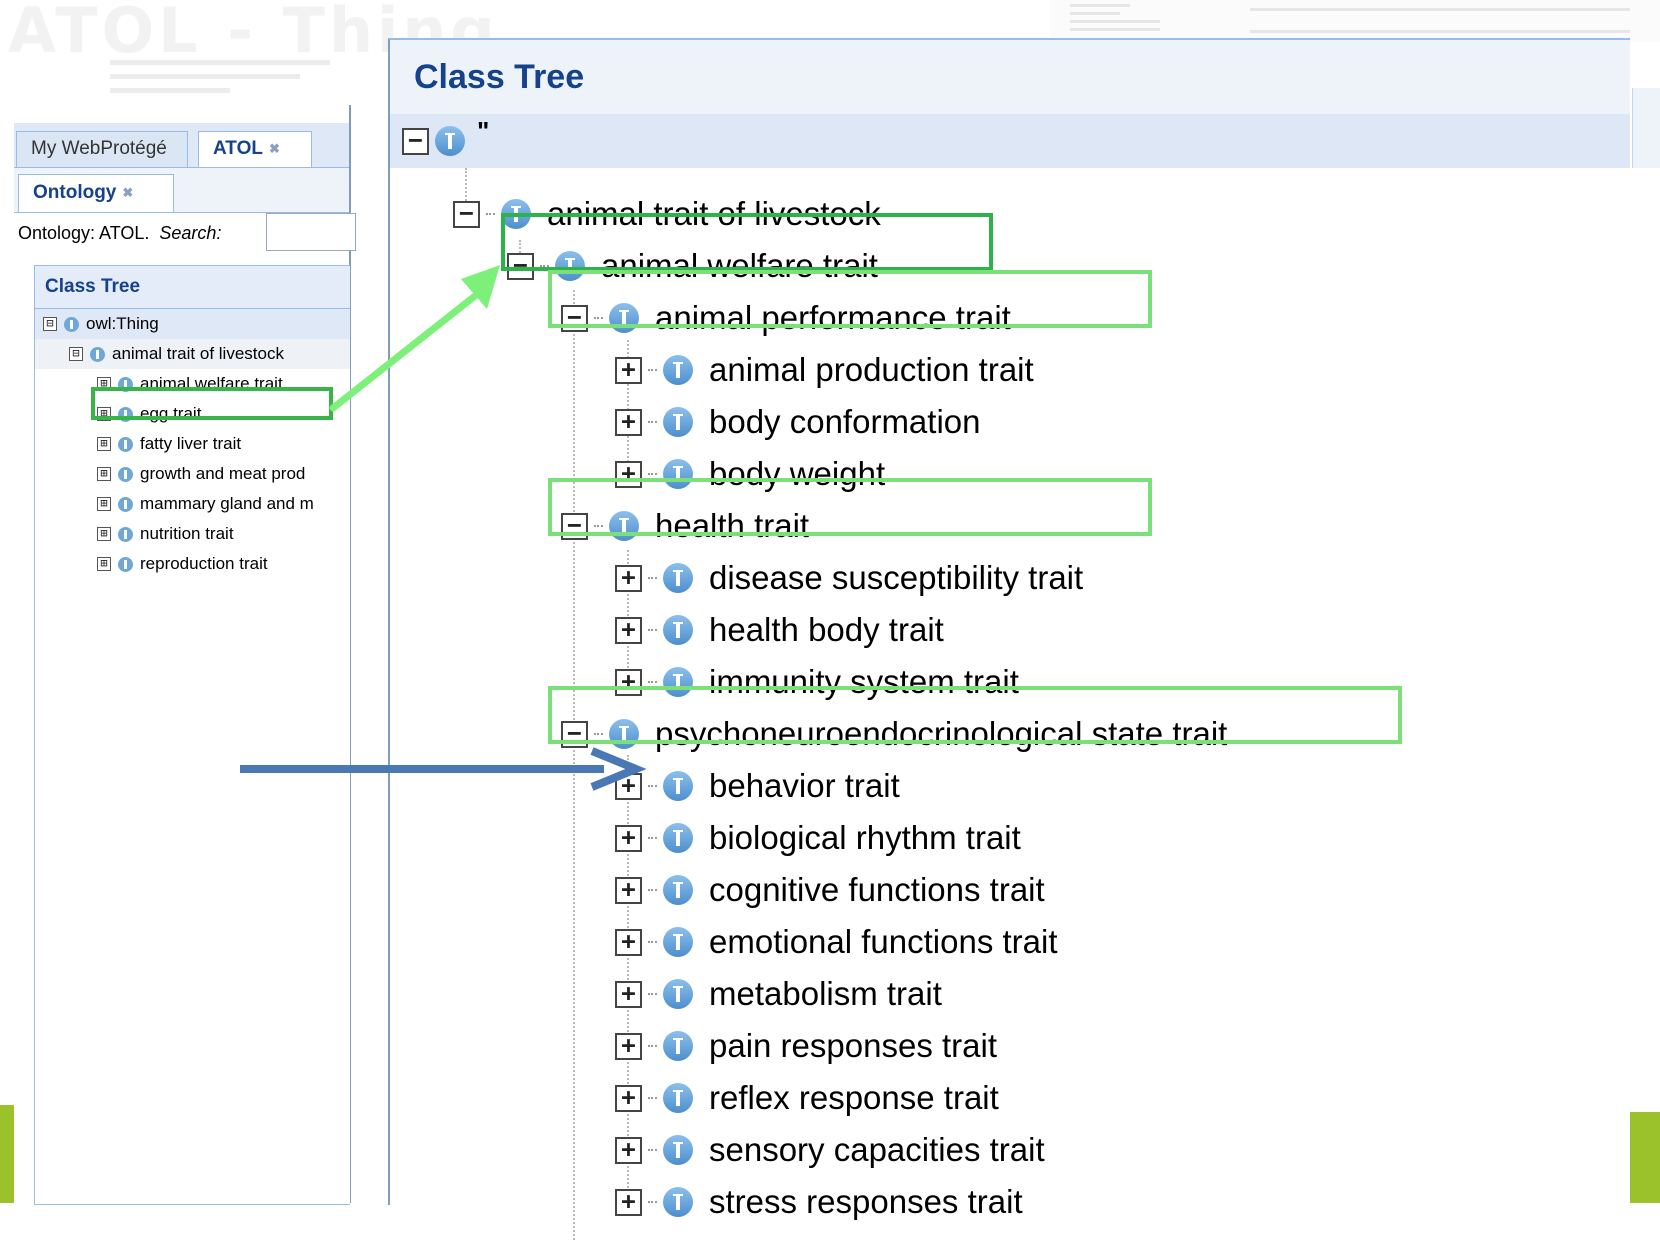 The image size is (1660, 1240). I want to click on annotation-arrows, so click(443, 528).